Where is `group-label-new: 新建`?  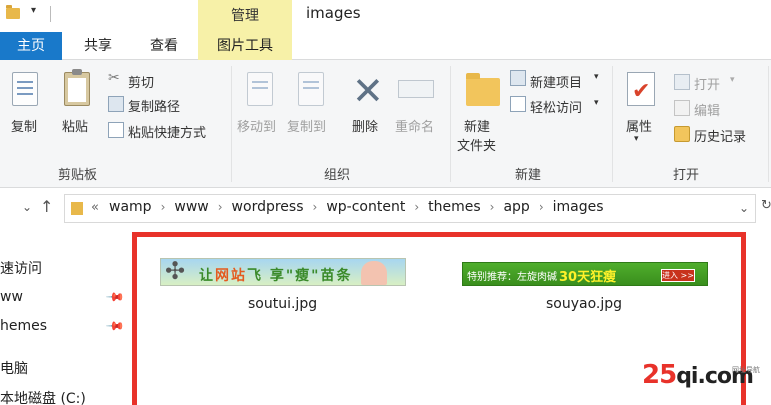
group-label-new: 新建 is located at coordinates (528, 175).